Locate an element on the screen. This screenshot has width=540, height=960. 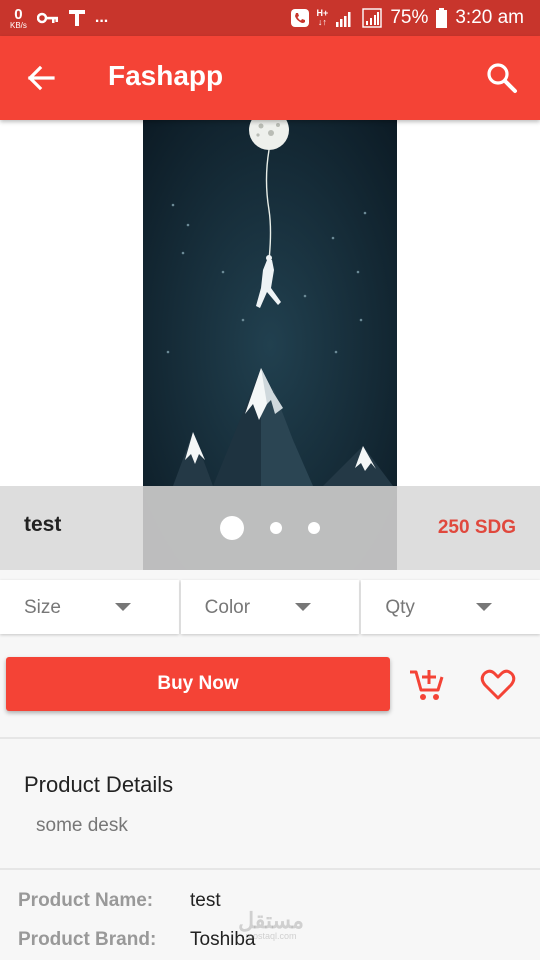
clock: 3:20 am is located at coordinates (489, 17).